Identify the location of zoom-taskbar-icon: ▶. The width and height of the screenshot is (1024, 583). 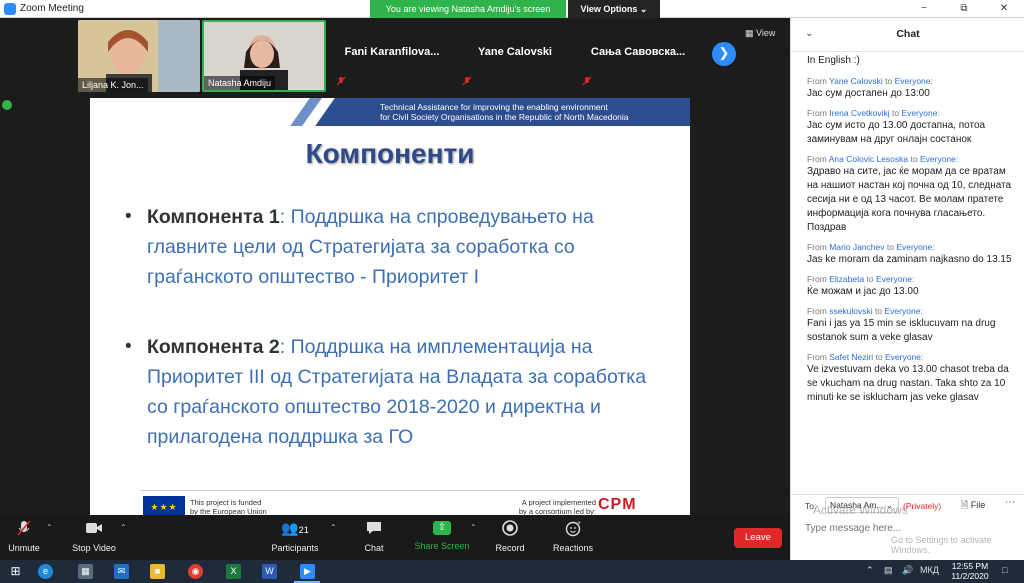
(307, 571).